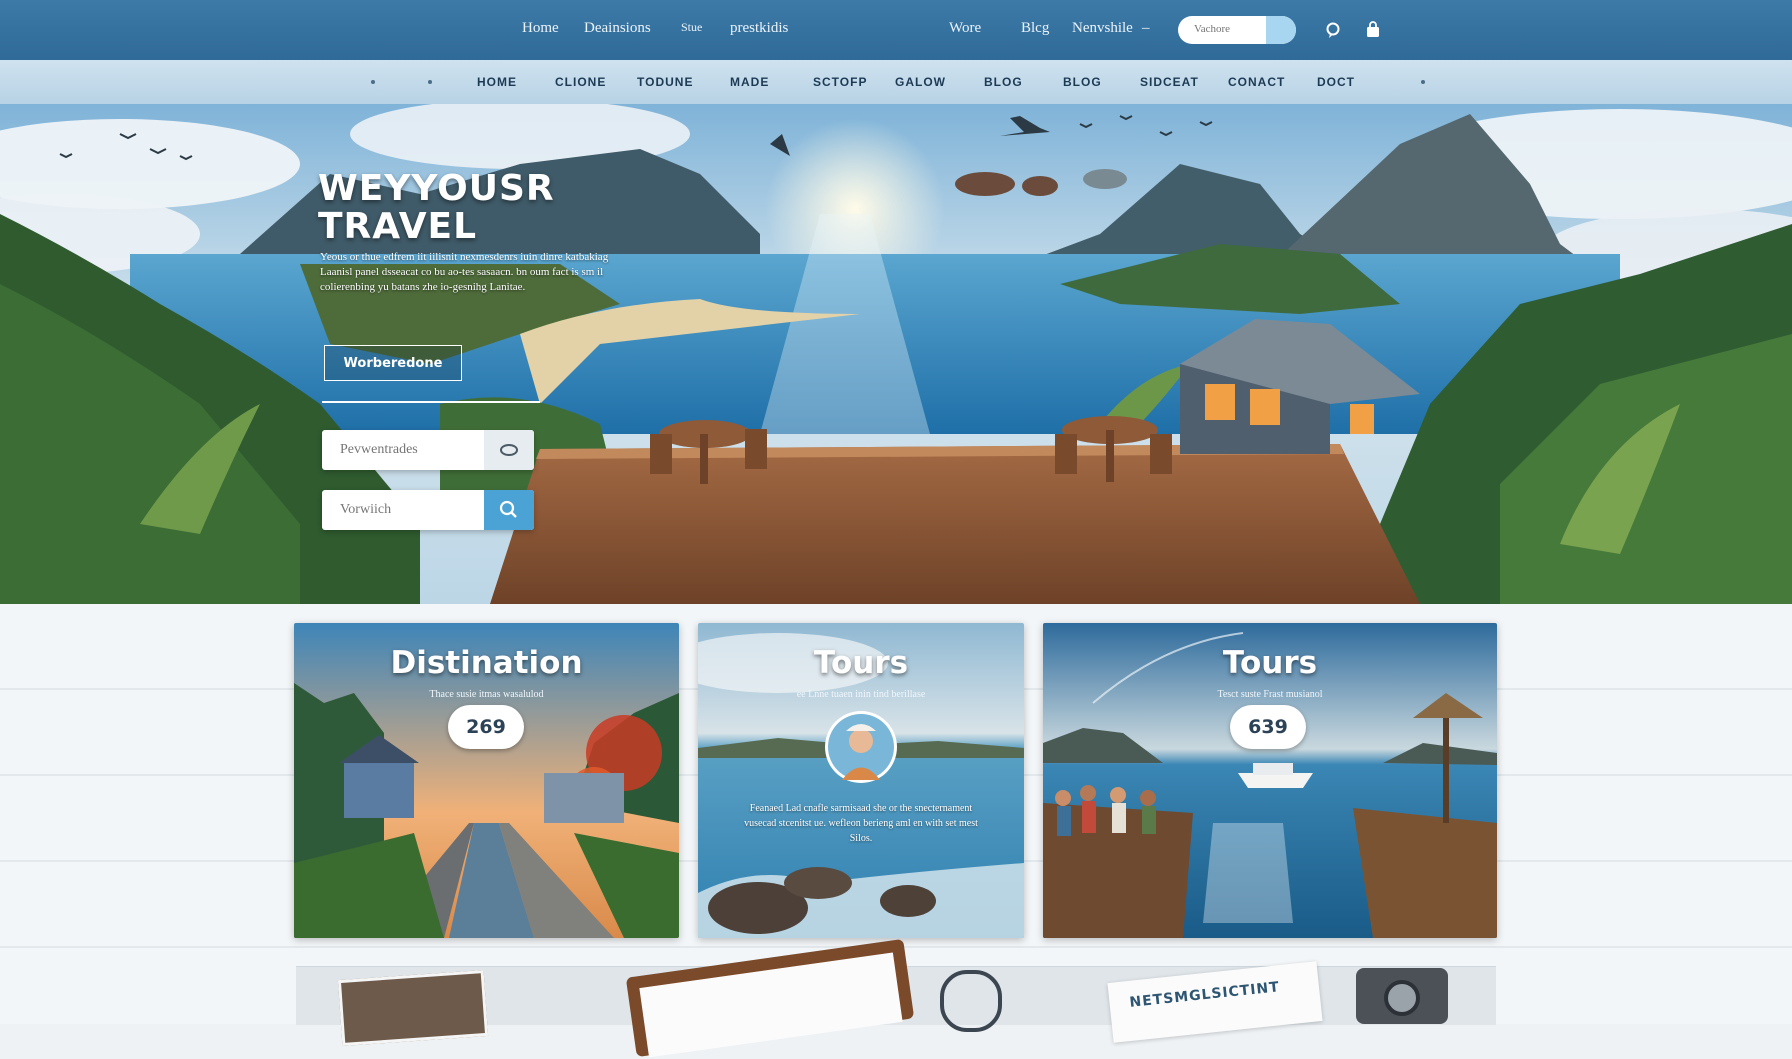 The width and height of the screenshot is (1792, 1059). I want to click on nav-item-contact: CONACT, so click(1256, 82).